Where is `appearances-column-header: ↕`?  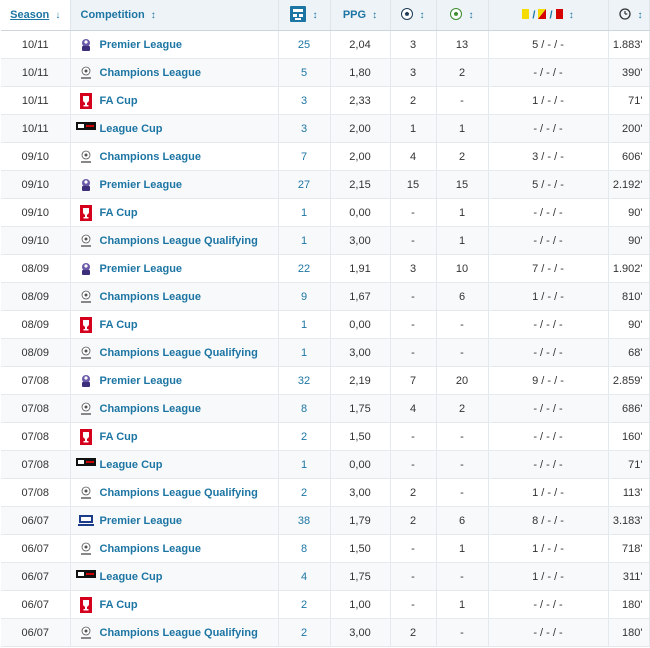
appearances-column-header: ↕ is located at coordinates (304, 15).